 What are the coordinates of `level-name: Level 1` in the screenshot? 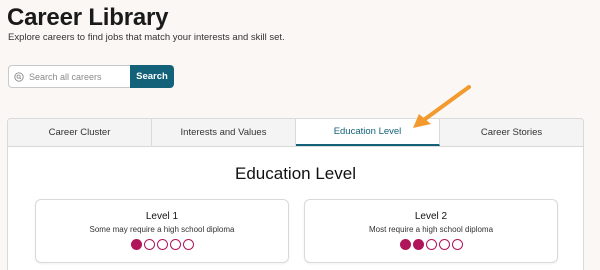 It's located at (162, 216).